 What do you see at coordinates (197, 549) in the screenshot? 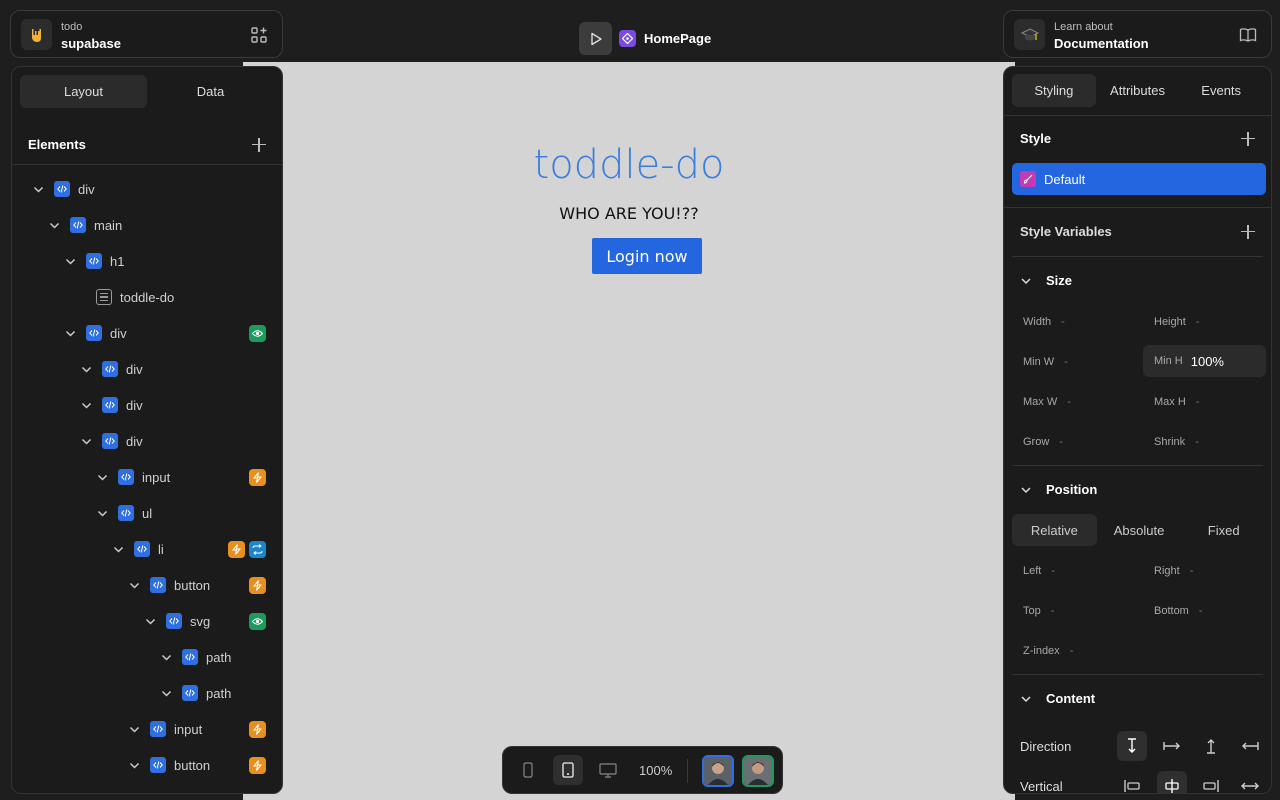
I see `tree-node: li` at bounding box center [197, 549].